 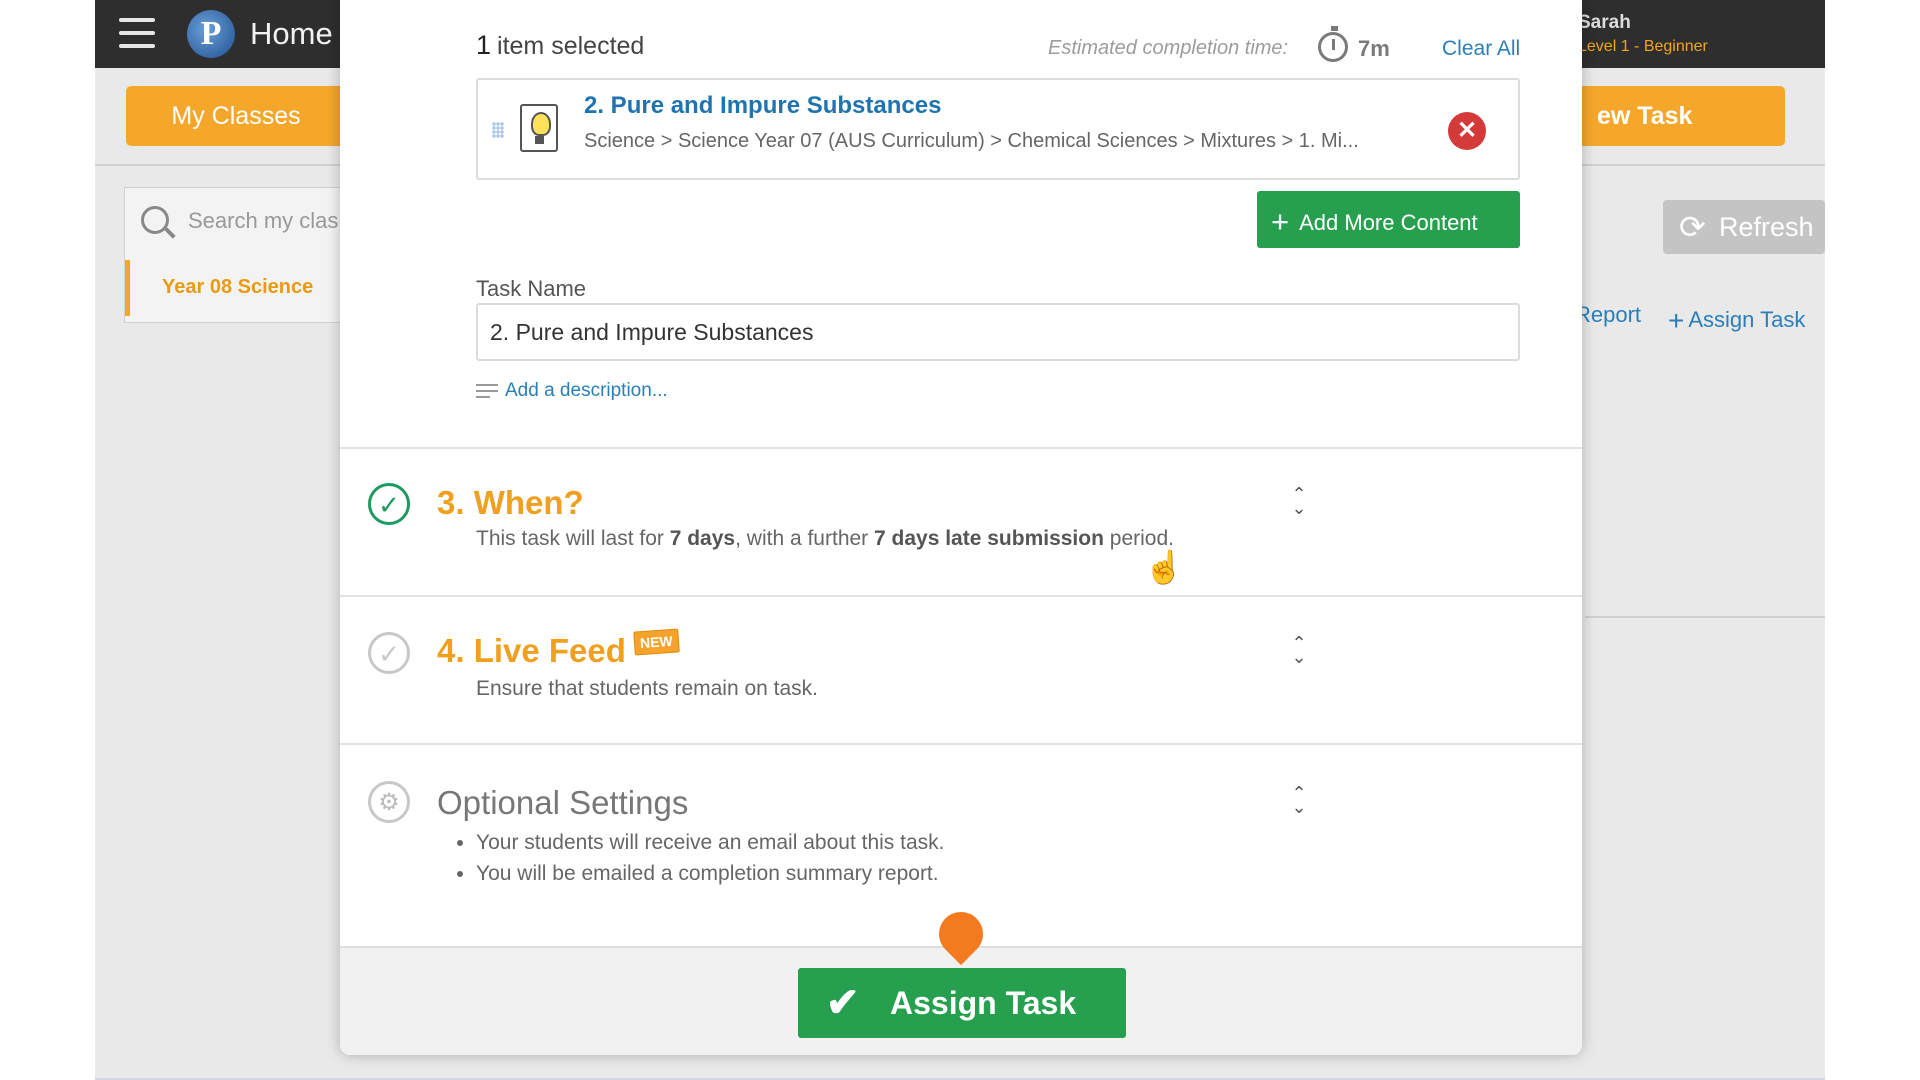 What do you see at coordinates (1481, 49) in the screenshot?
I see `clear-all-link: Clear All` at bounding box center [1481, 49].